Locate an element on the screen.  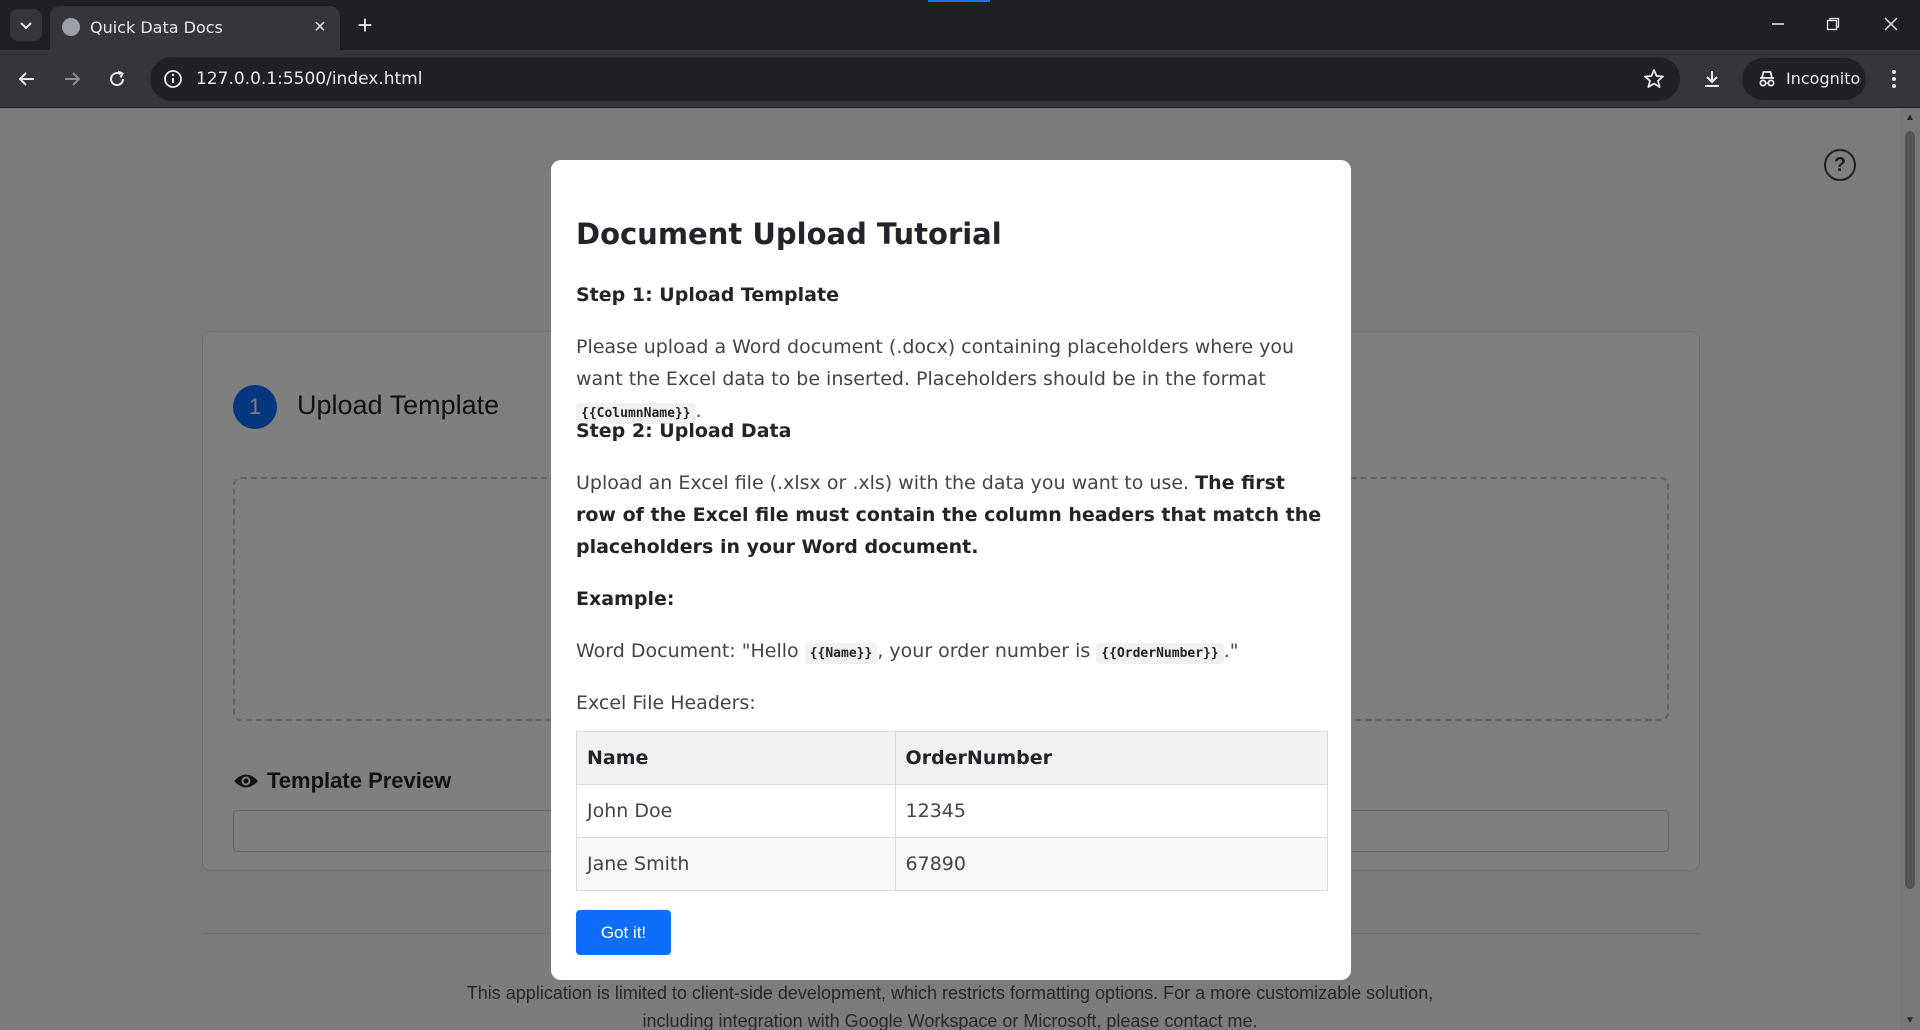
minimize-icon is located at coordinates (1778, 24).